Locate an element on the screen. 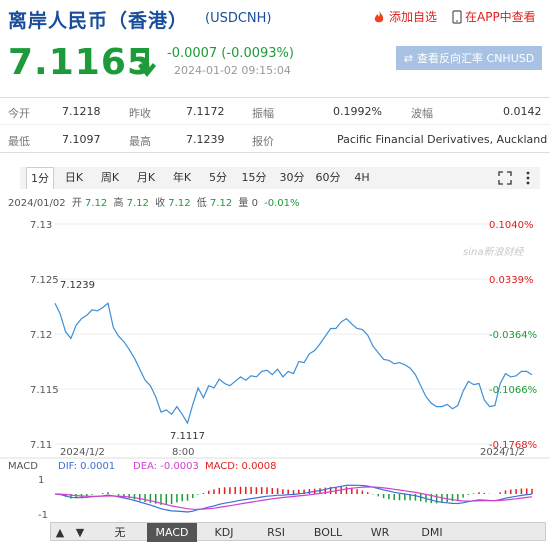  stat-value: 7.1172 is located at coordinates (205, 111).